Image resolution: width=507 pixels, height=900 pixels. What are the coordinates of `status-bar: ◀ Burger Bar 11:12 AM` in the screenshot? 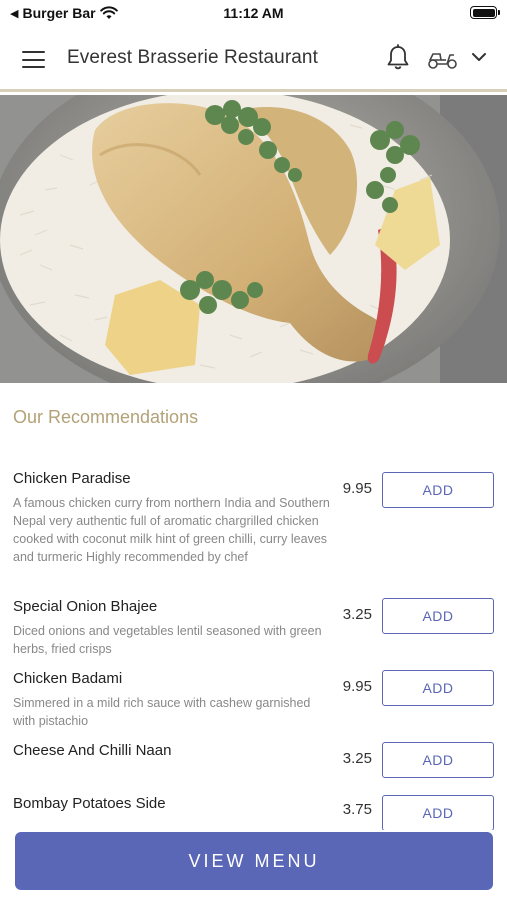 It's located at (253, 14).